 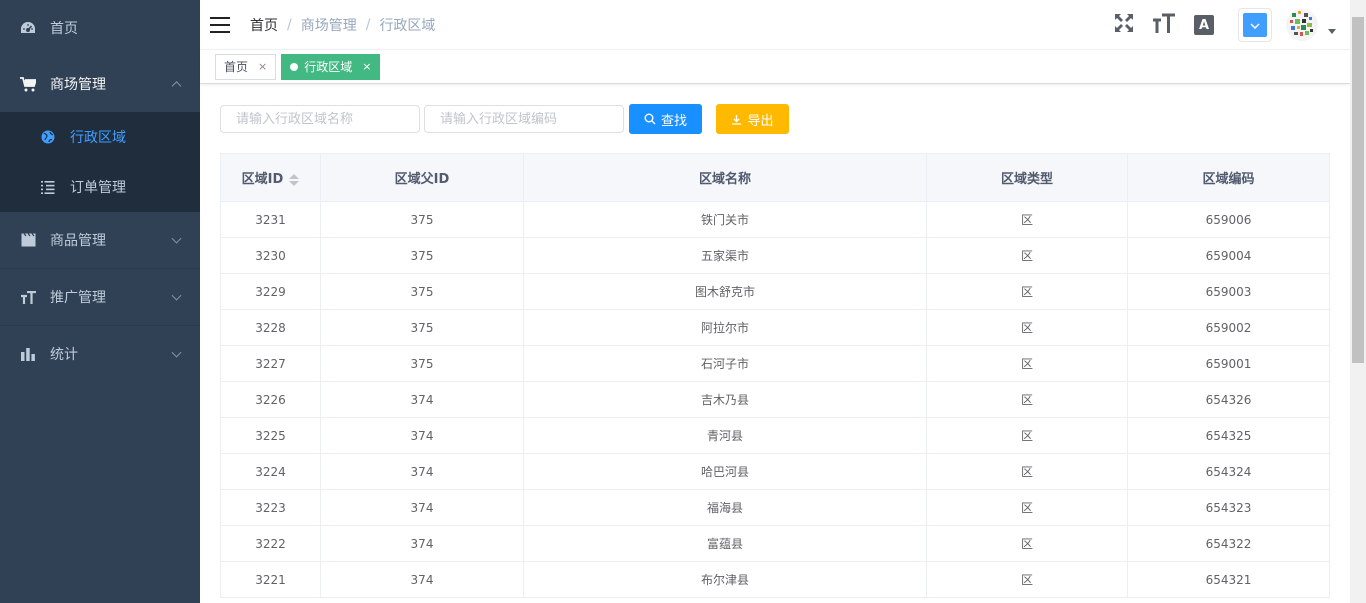 I want to click on sidebar-item-promotion: 推广管理, so click(x=100, y=297).